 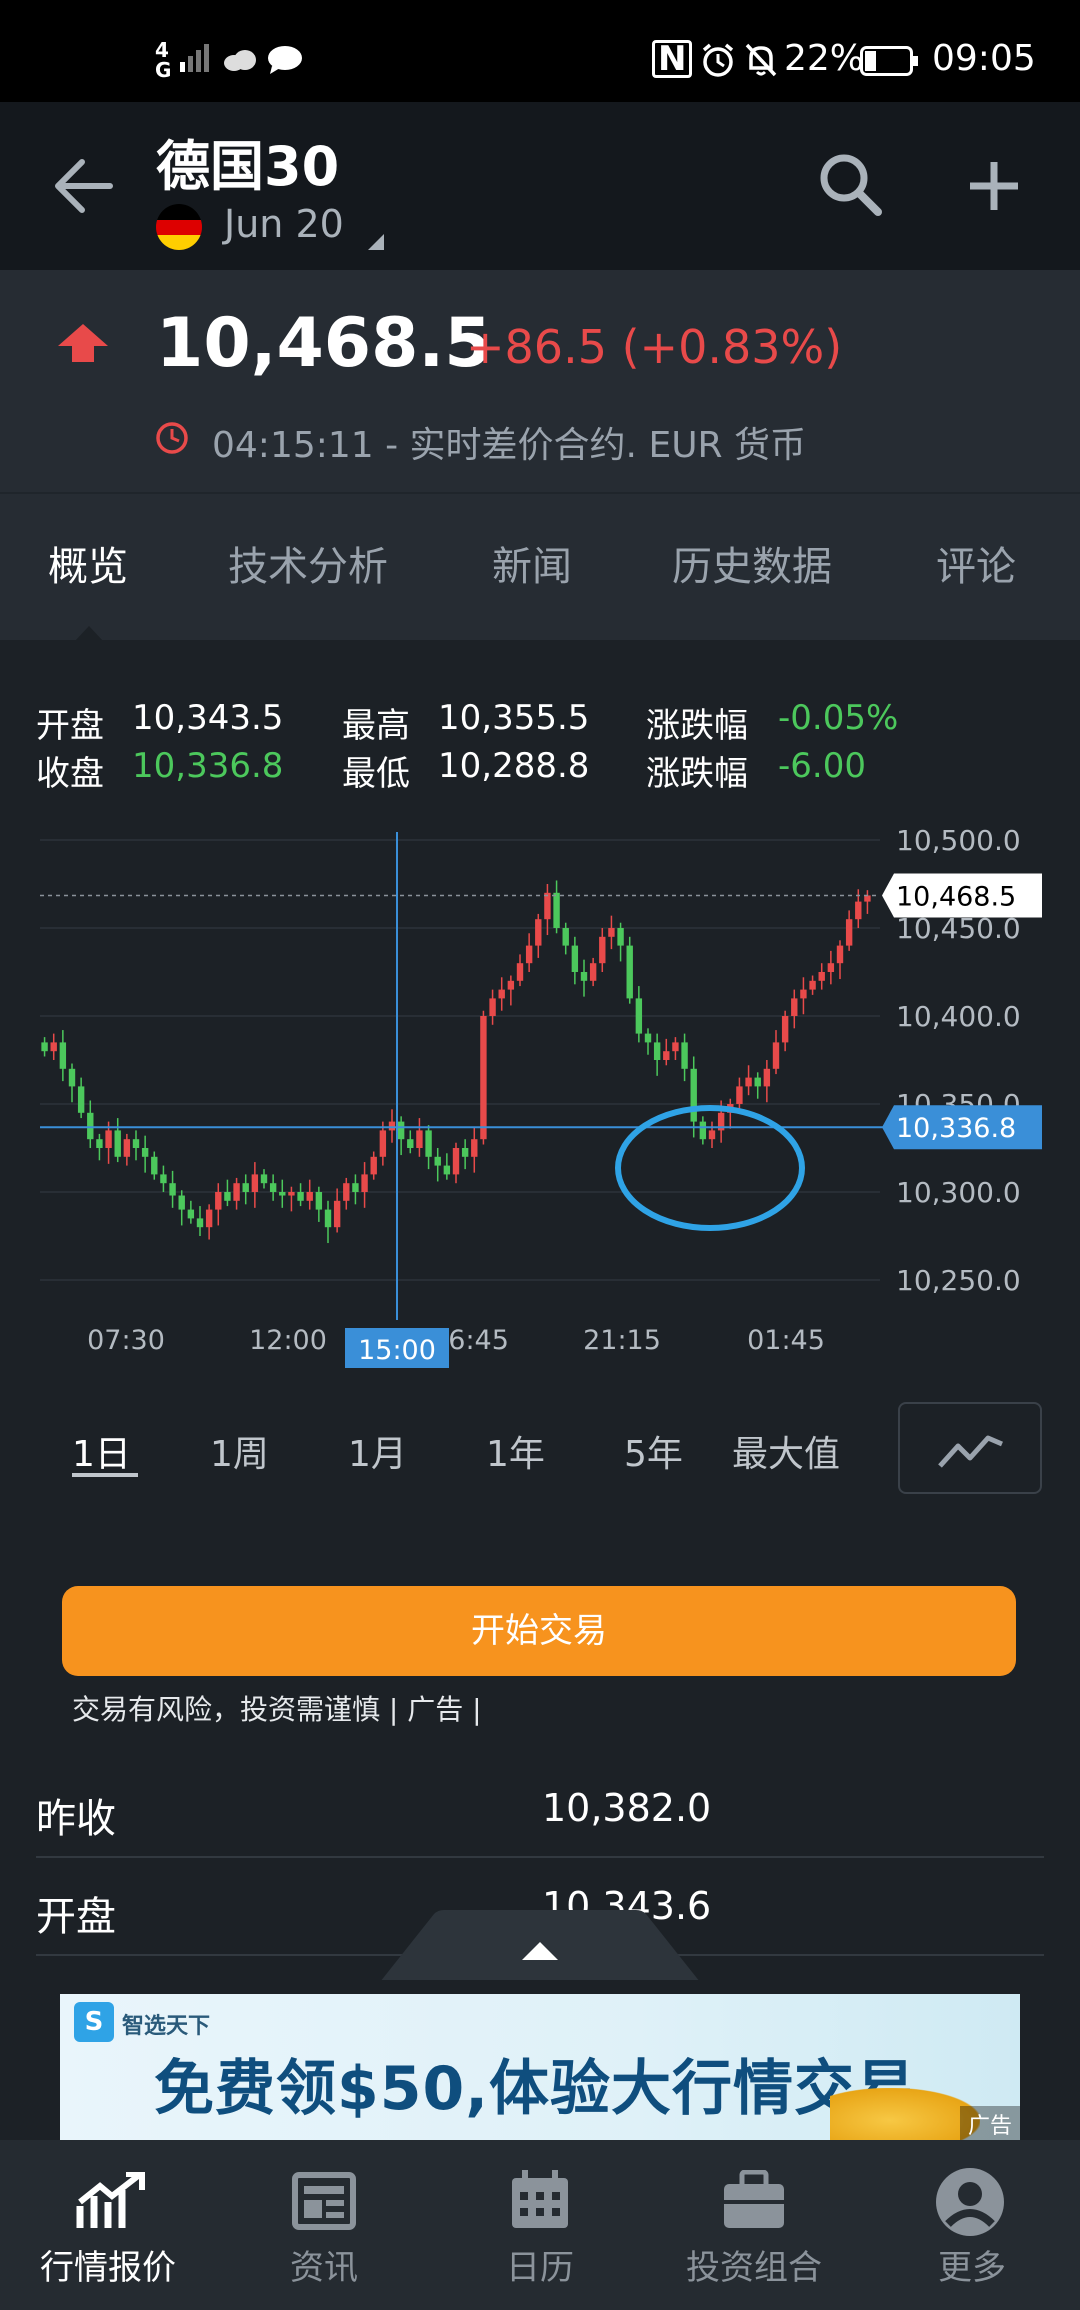 I want to click on change-label: 涨跌幅, so click(x=697, y=774).